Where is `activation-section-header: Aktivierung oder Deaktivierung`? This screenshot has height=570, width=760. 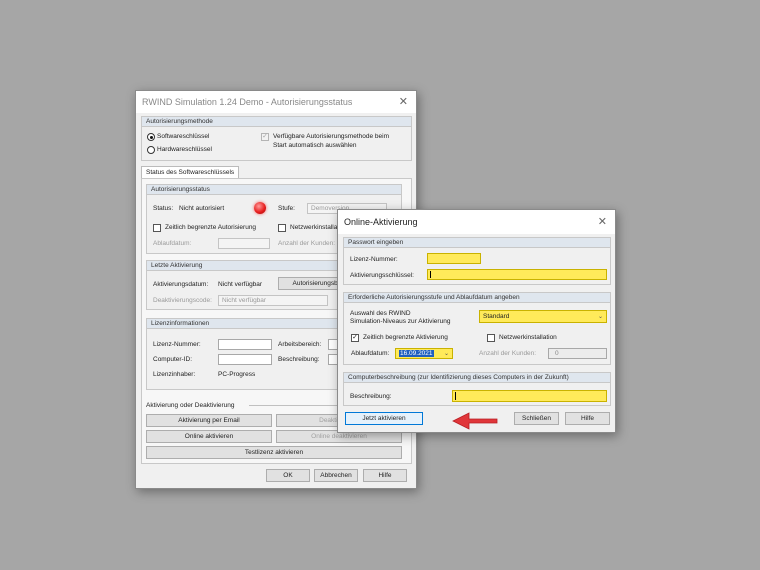 activation-section-header: Aktivierung oder Deaktivierung is located at coordinates (190, 405).